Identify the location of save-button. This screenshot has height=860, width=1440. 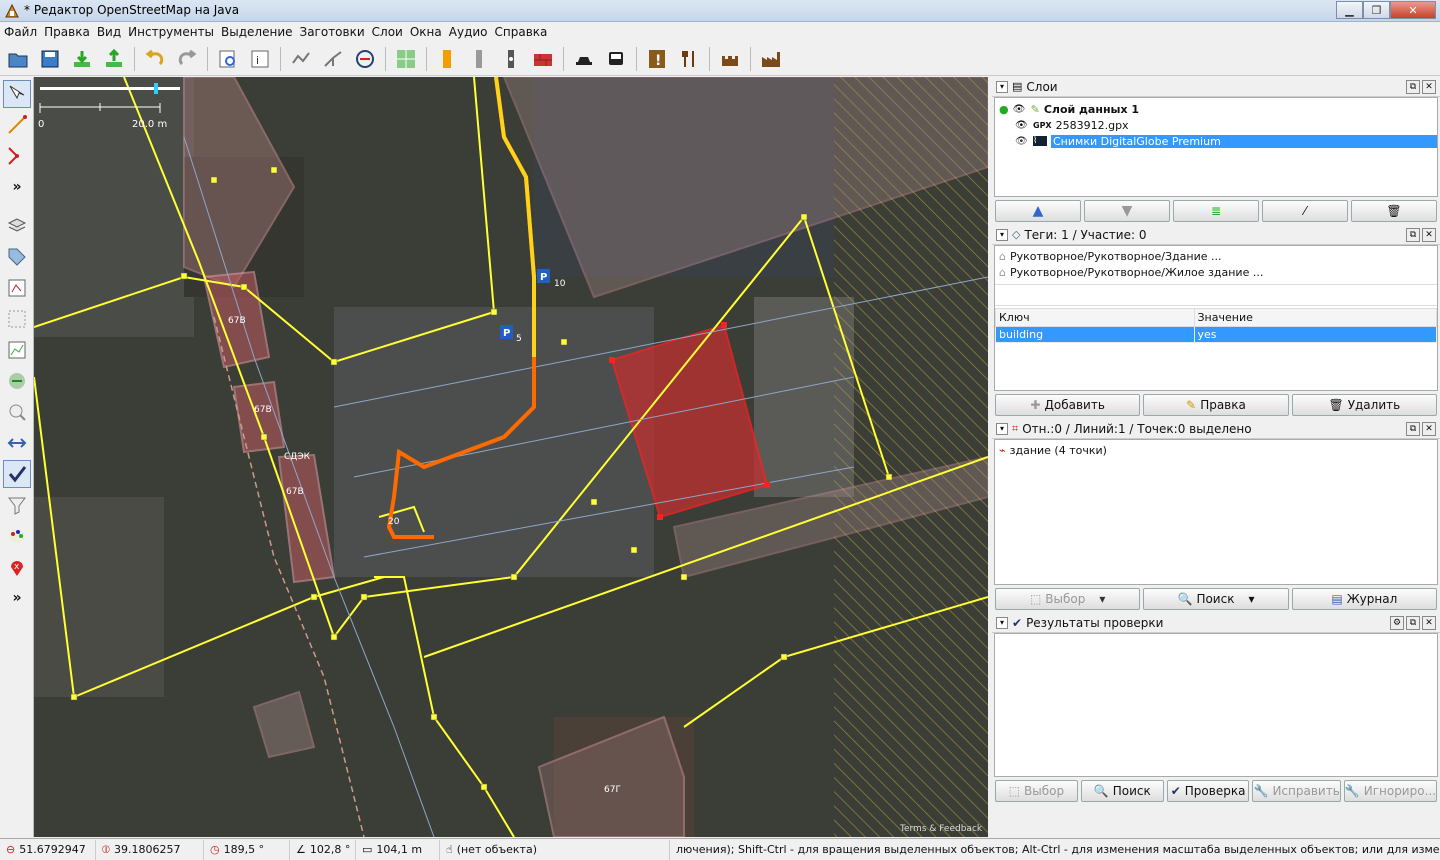
(50, 59).